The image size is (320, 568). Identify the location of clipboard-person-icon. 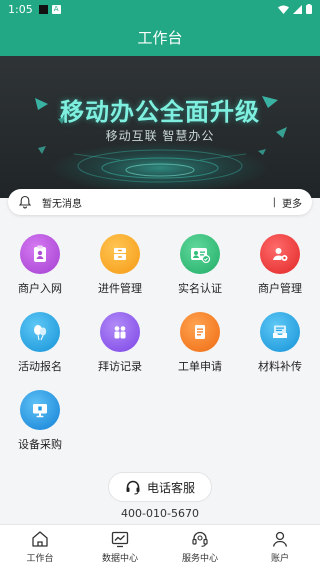
(40, 254).